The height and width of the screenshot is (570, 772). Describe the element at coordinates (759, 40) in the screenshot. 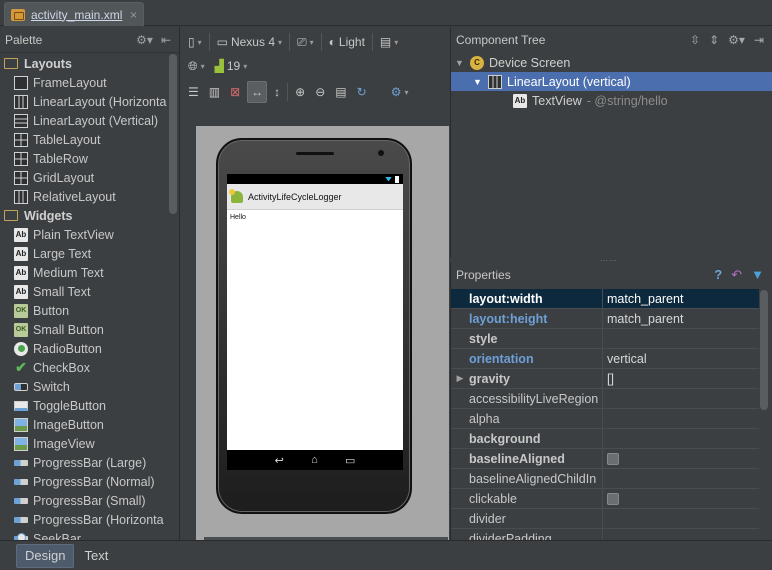

I see `hide-panel-icon: ⇥` at that location.